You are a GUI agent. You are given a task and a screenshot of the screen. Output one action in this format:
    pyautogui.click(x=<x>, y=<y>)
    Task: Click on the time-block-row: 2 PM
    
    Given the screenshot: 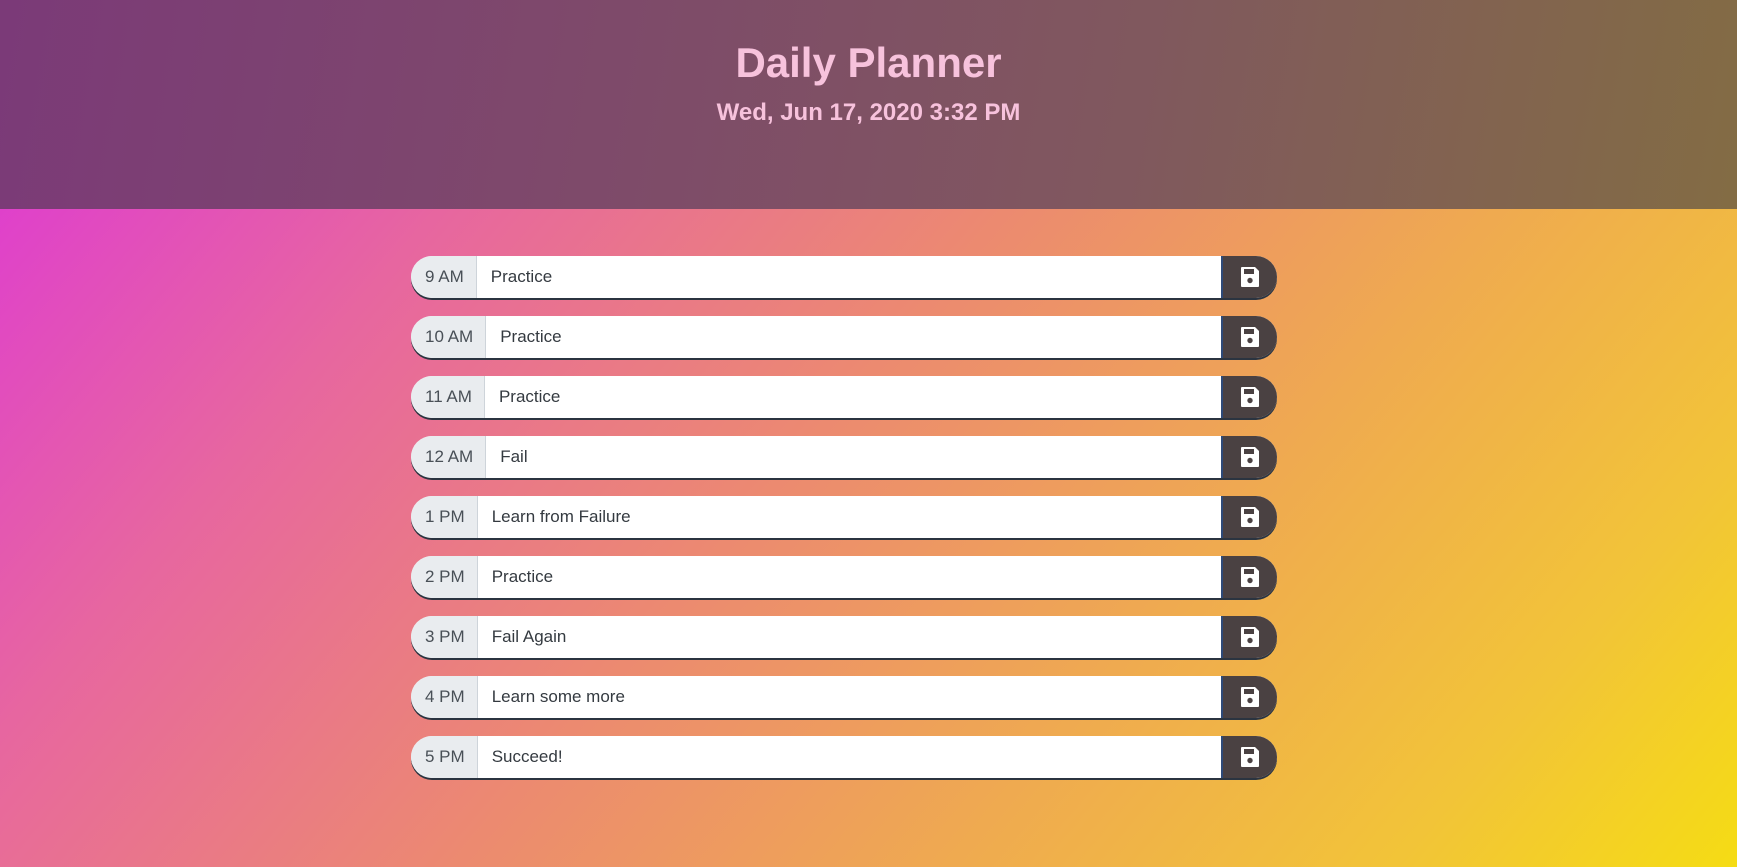 What is the action you would take?
    pyautogui.click(x=844, y=577)
    